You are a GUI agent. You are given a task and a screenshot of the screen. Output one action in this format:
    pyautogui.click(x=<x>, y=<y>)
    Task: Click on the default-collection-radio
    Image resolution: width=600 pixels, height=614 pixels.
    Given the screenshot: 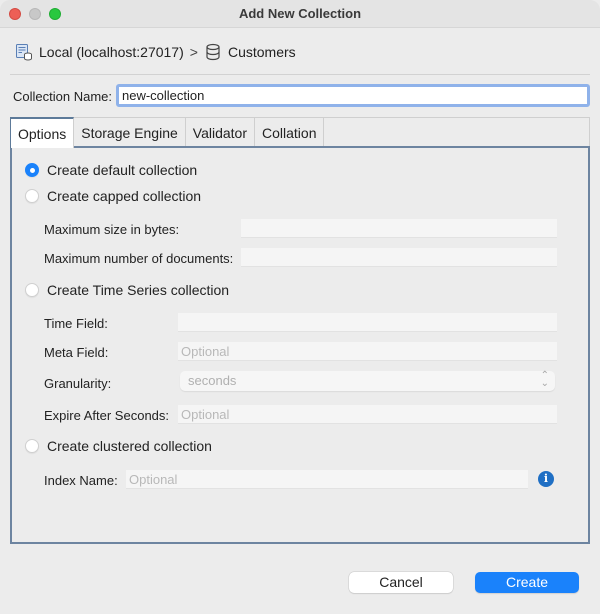 What is the action you would take?
    pyautogui.click(x=32, y=170)
    